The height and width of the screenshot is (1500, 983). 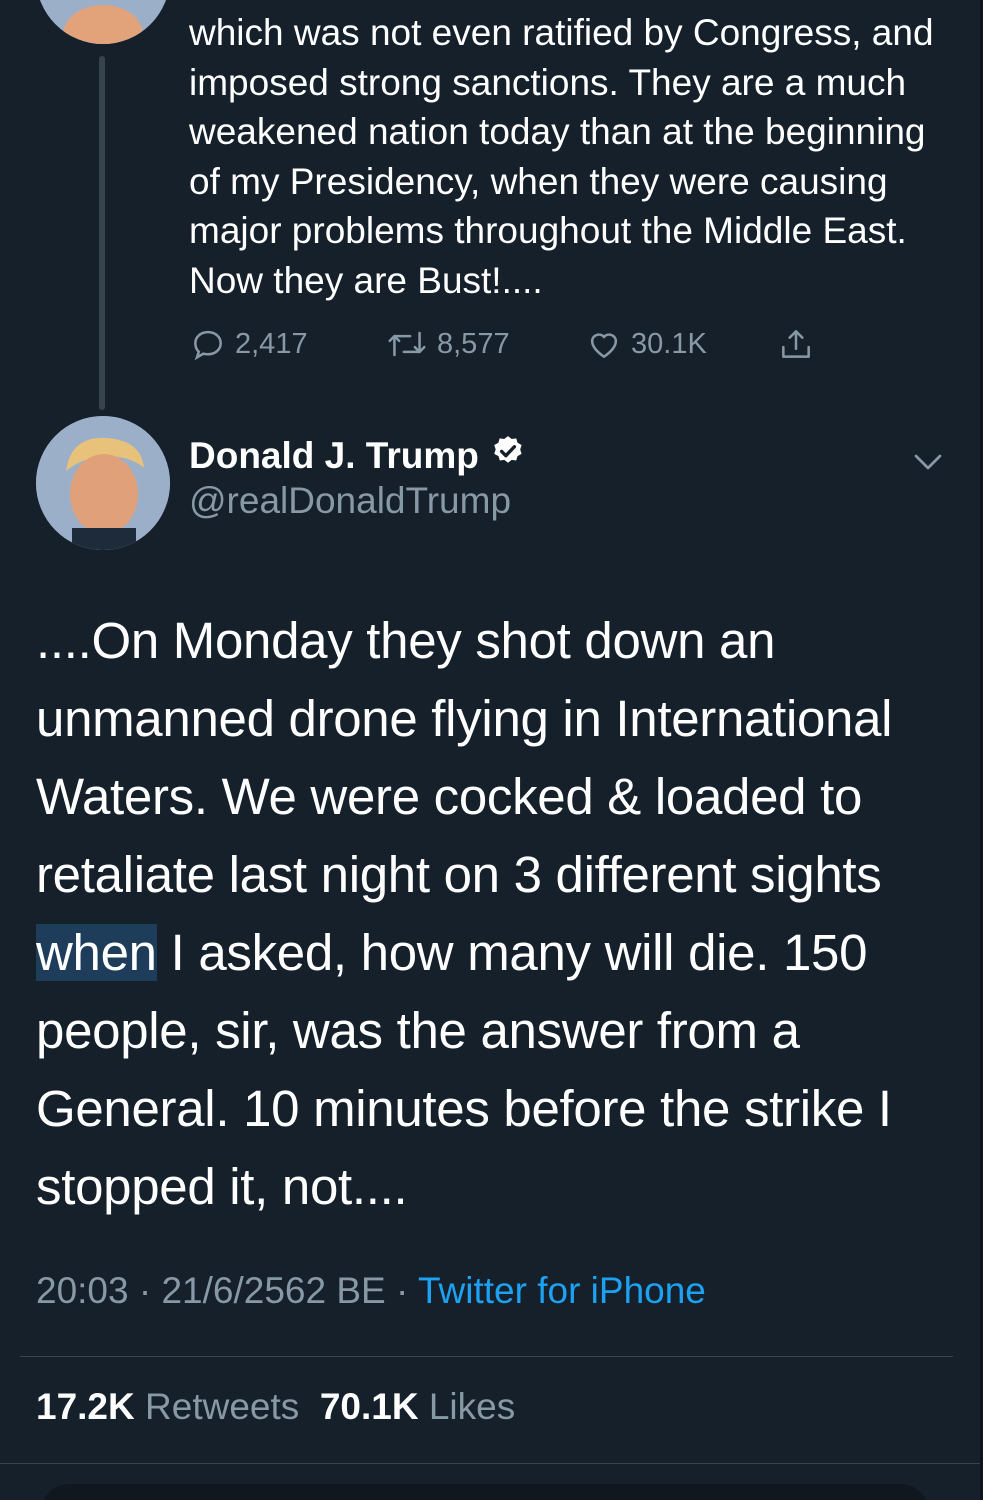 I want to click on tweet-stats: 17.2K Retweets 70.1K Likes, so click(x=275, y=1407).